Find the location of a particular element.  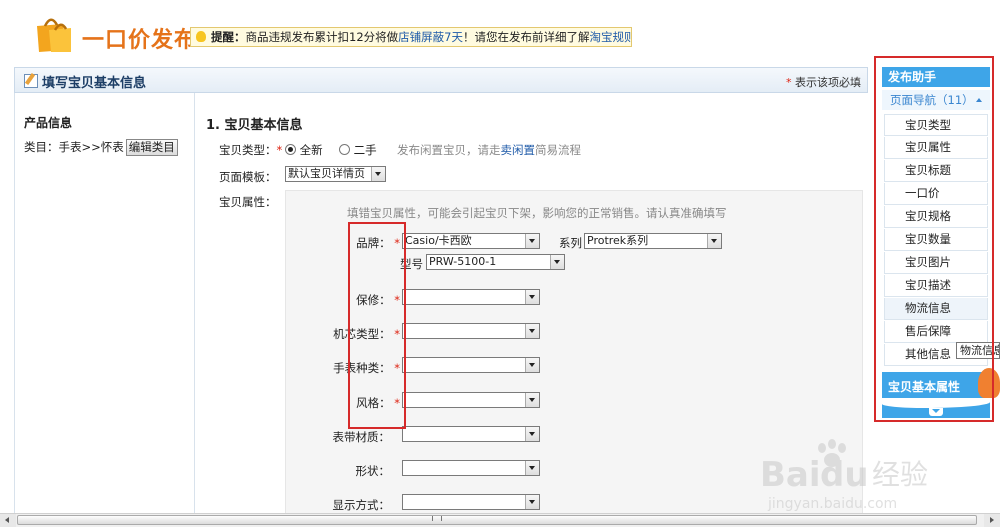

baidu-watermark: Bai du 经验 jingyan.baidu.com is located at coordinates (865, 478).